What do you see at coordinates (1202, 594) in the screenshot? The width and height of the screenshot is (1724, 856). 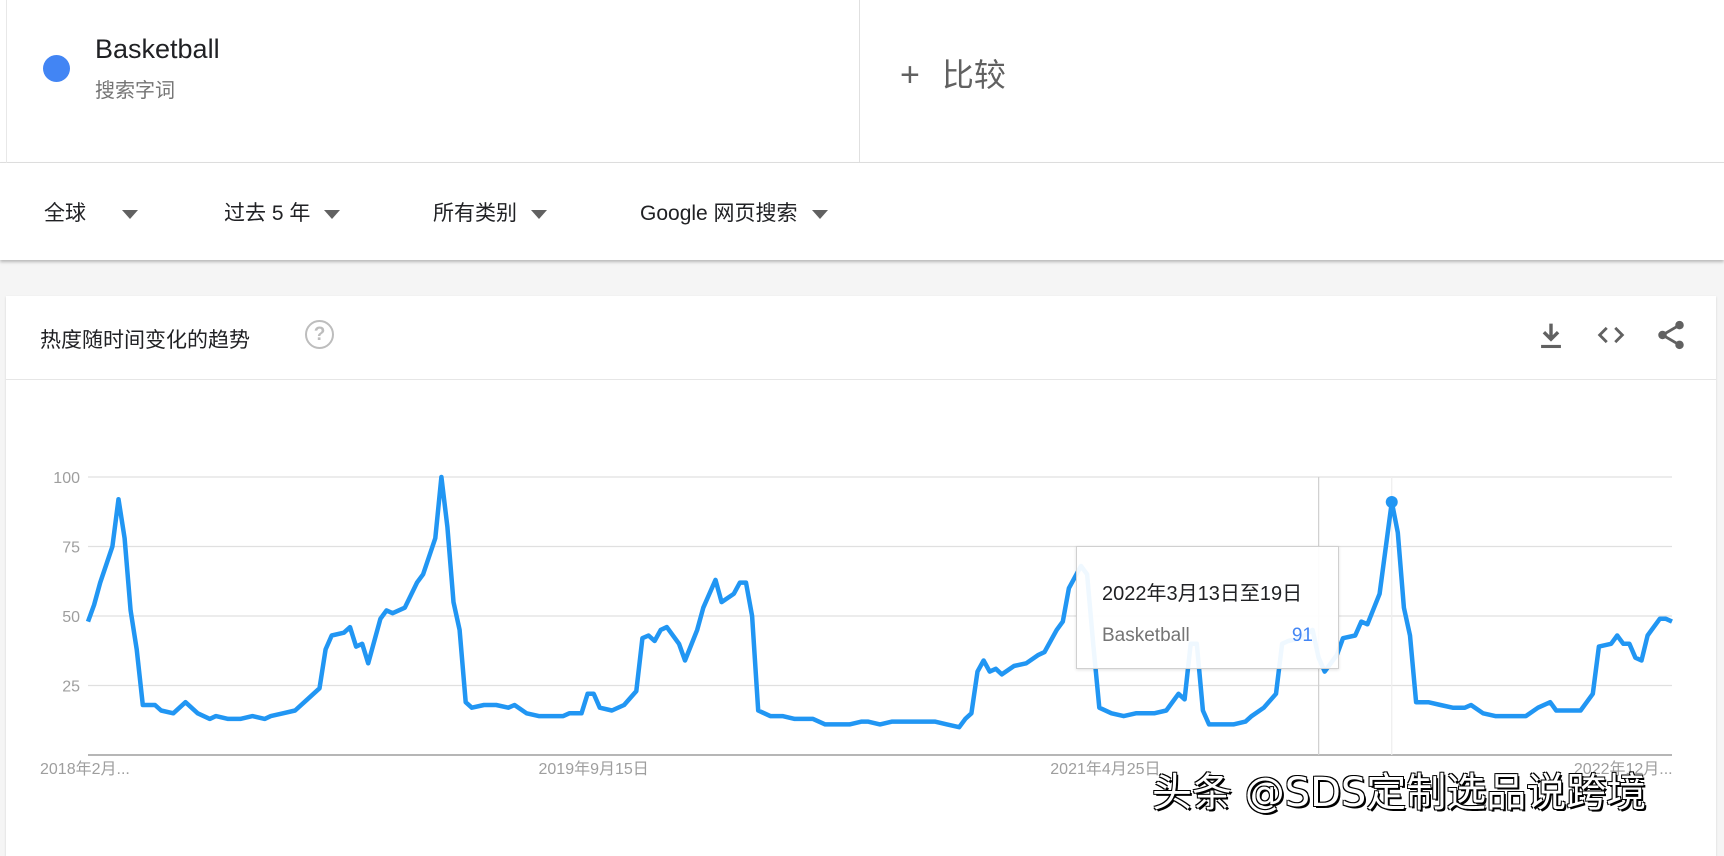 I see `tooltip-date: 2022年3月13日至19日` at bounding box center [1202, 594].